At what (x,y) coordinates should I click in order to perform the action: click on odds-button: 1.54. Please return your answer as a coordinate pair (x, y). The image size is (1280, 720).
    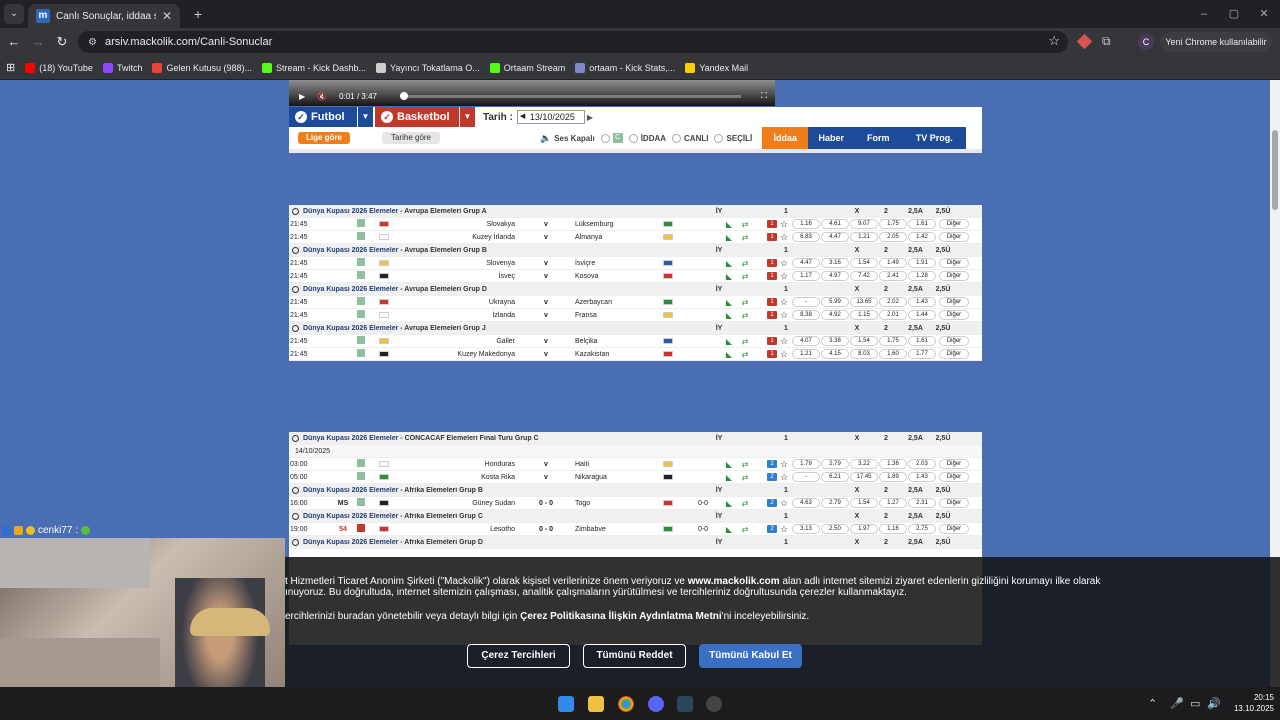
    Looking at the image, I should click on (864, 341).